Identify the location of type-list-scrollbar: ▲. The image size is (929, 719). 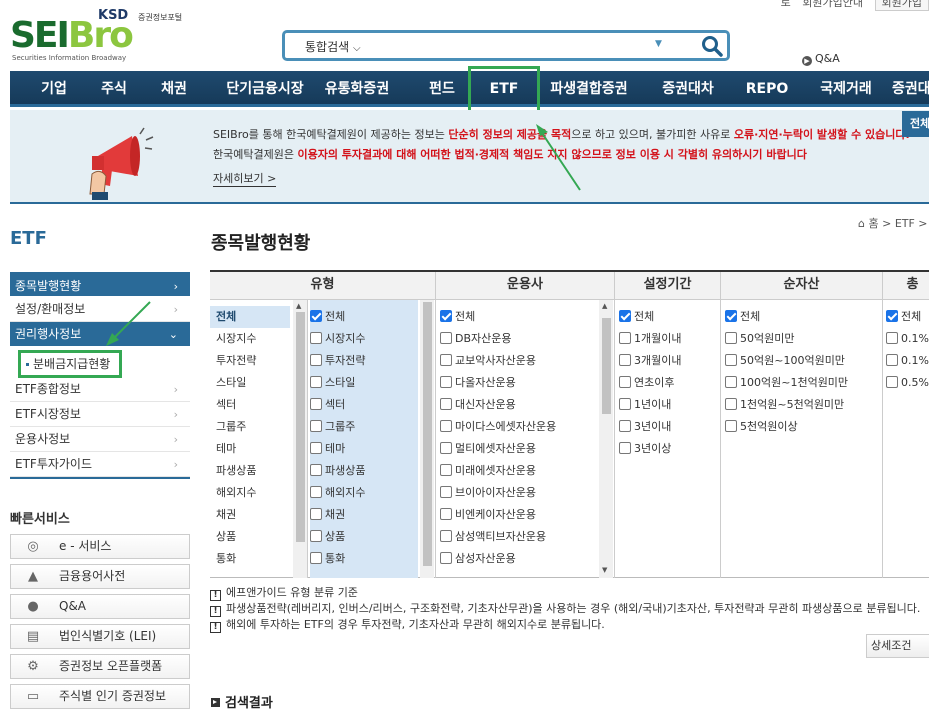
(300, 439).